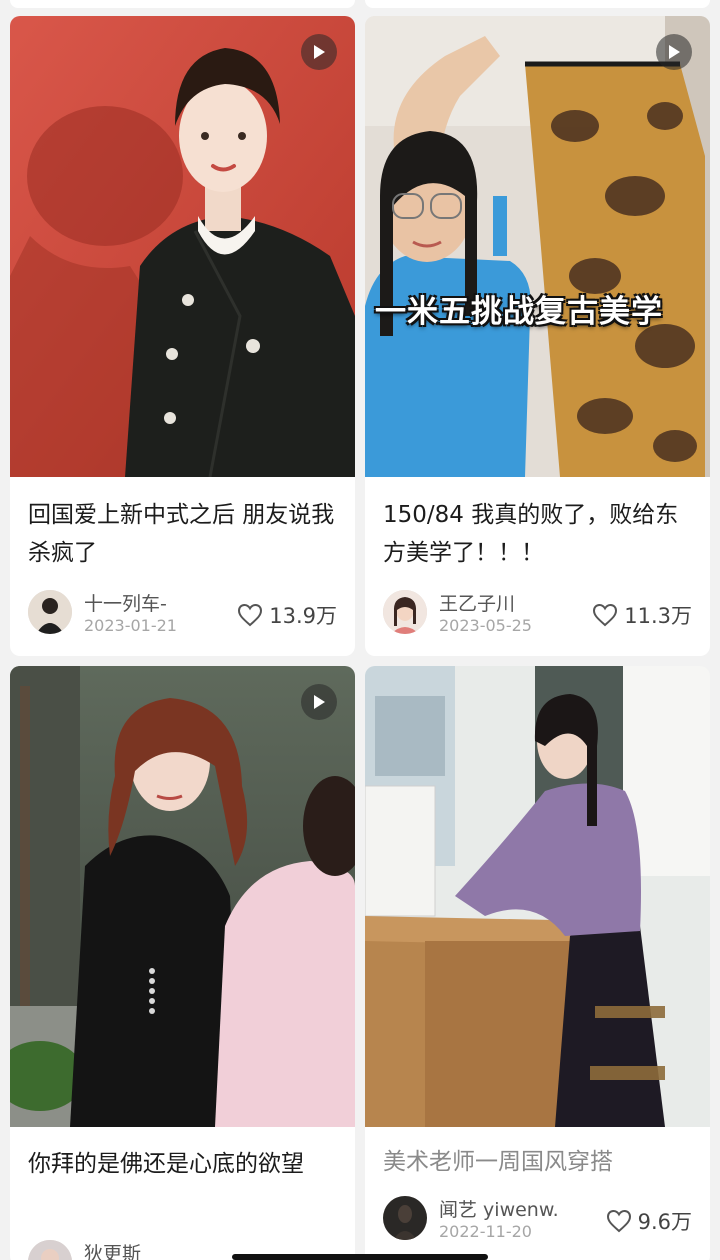 This screenshot has width=720, height=1260. I want to click on author-name: 闻艺 yiwenw., so click(499, 1208).